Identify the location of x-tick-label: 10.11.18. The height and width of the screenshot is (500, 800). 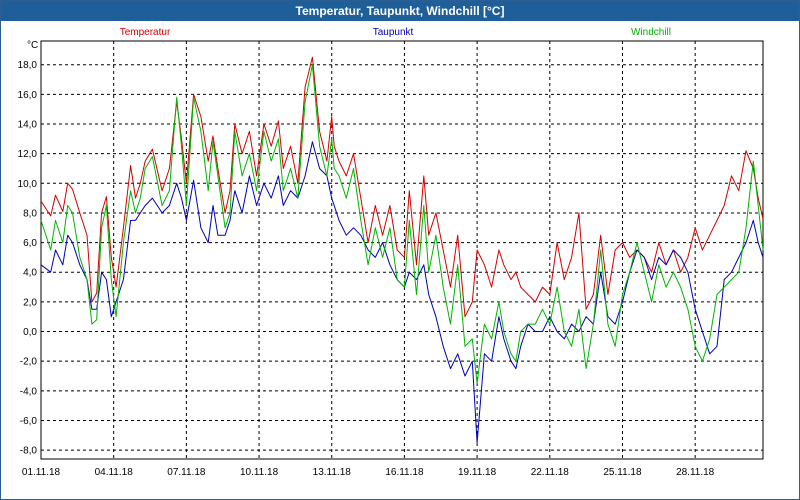
(259, 472).